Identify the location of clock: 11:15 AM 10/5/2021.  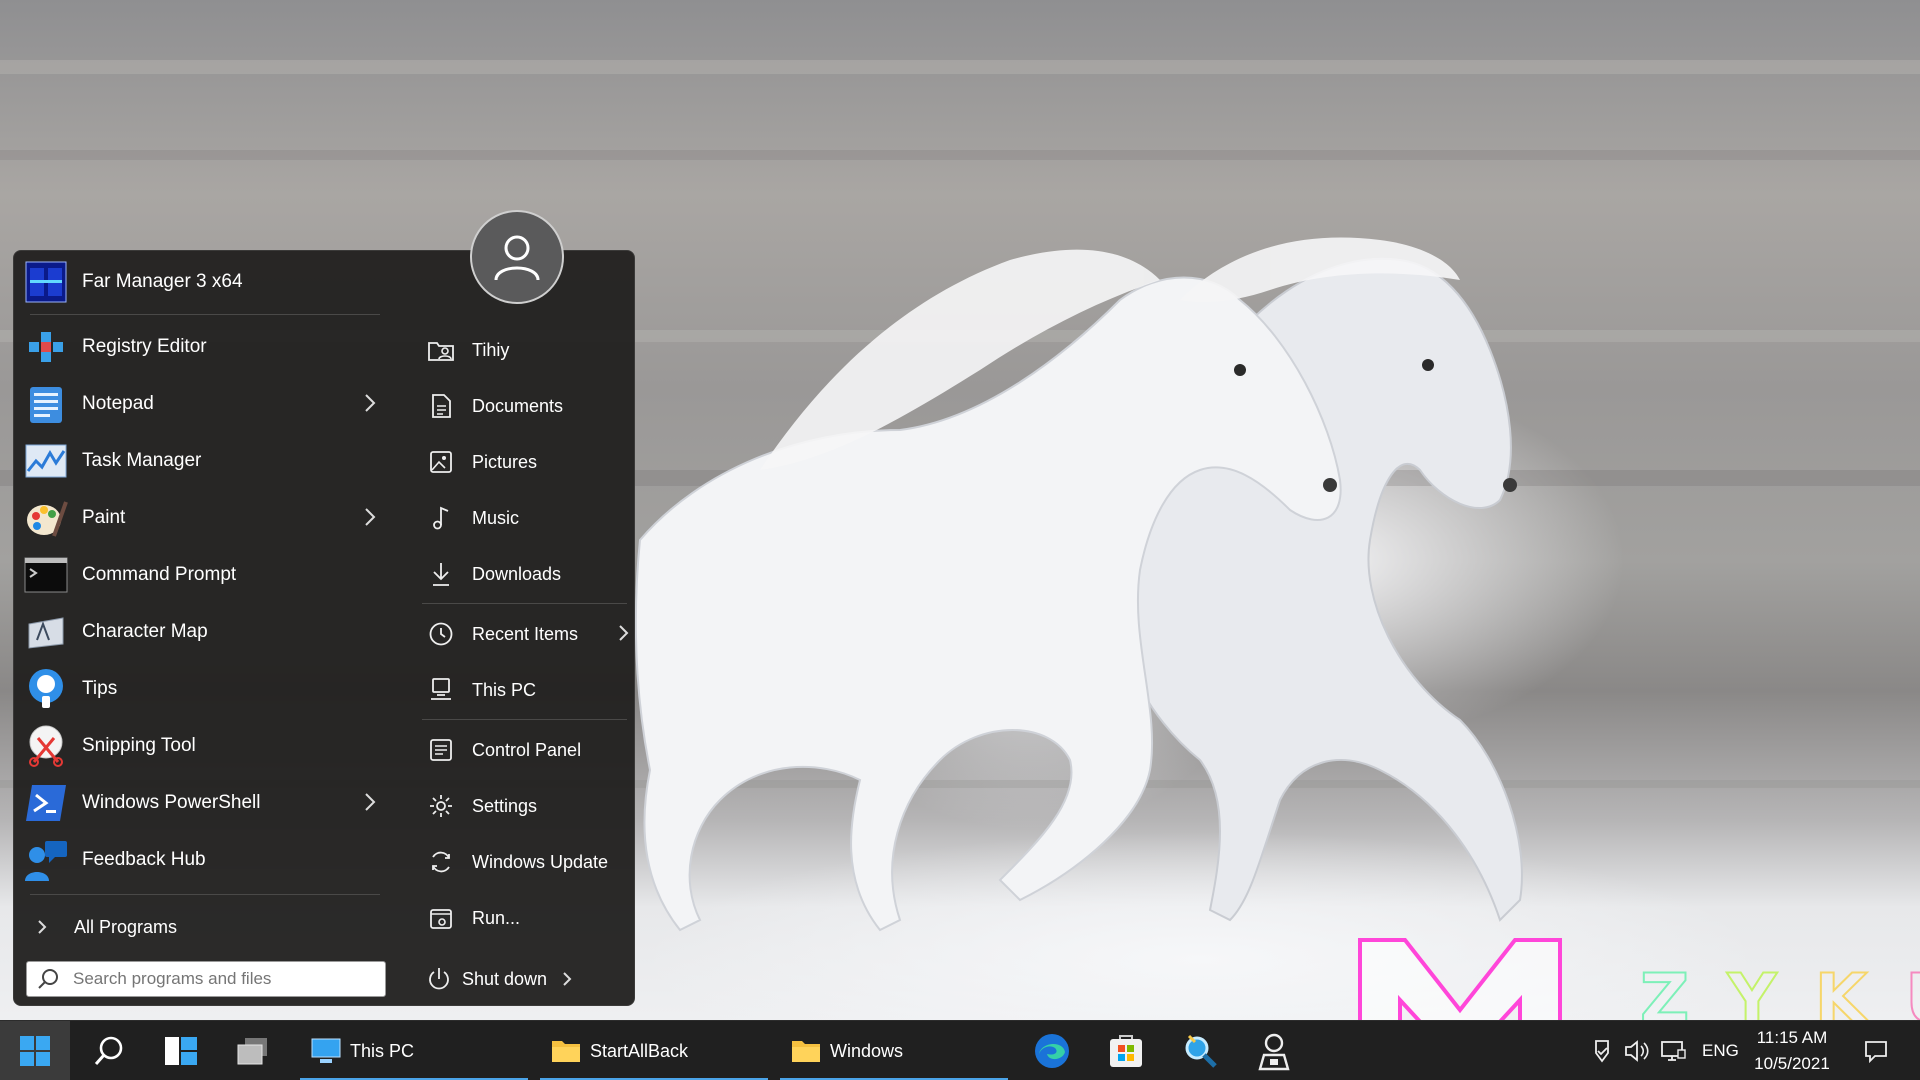
(1792, 1051).